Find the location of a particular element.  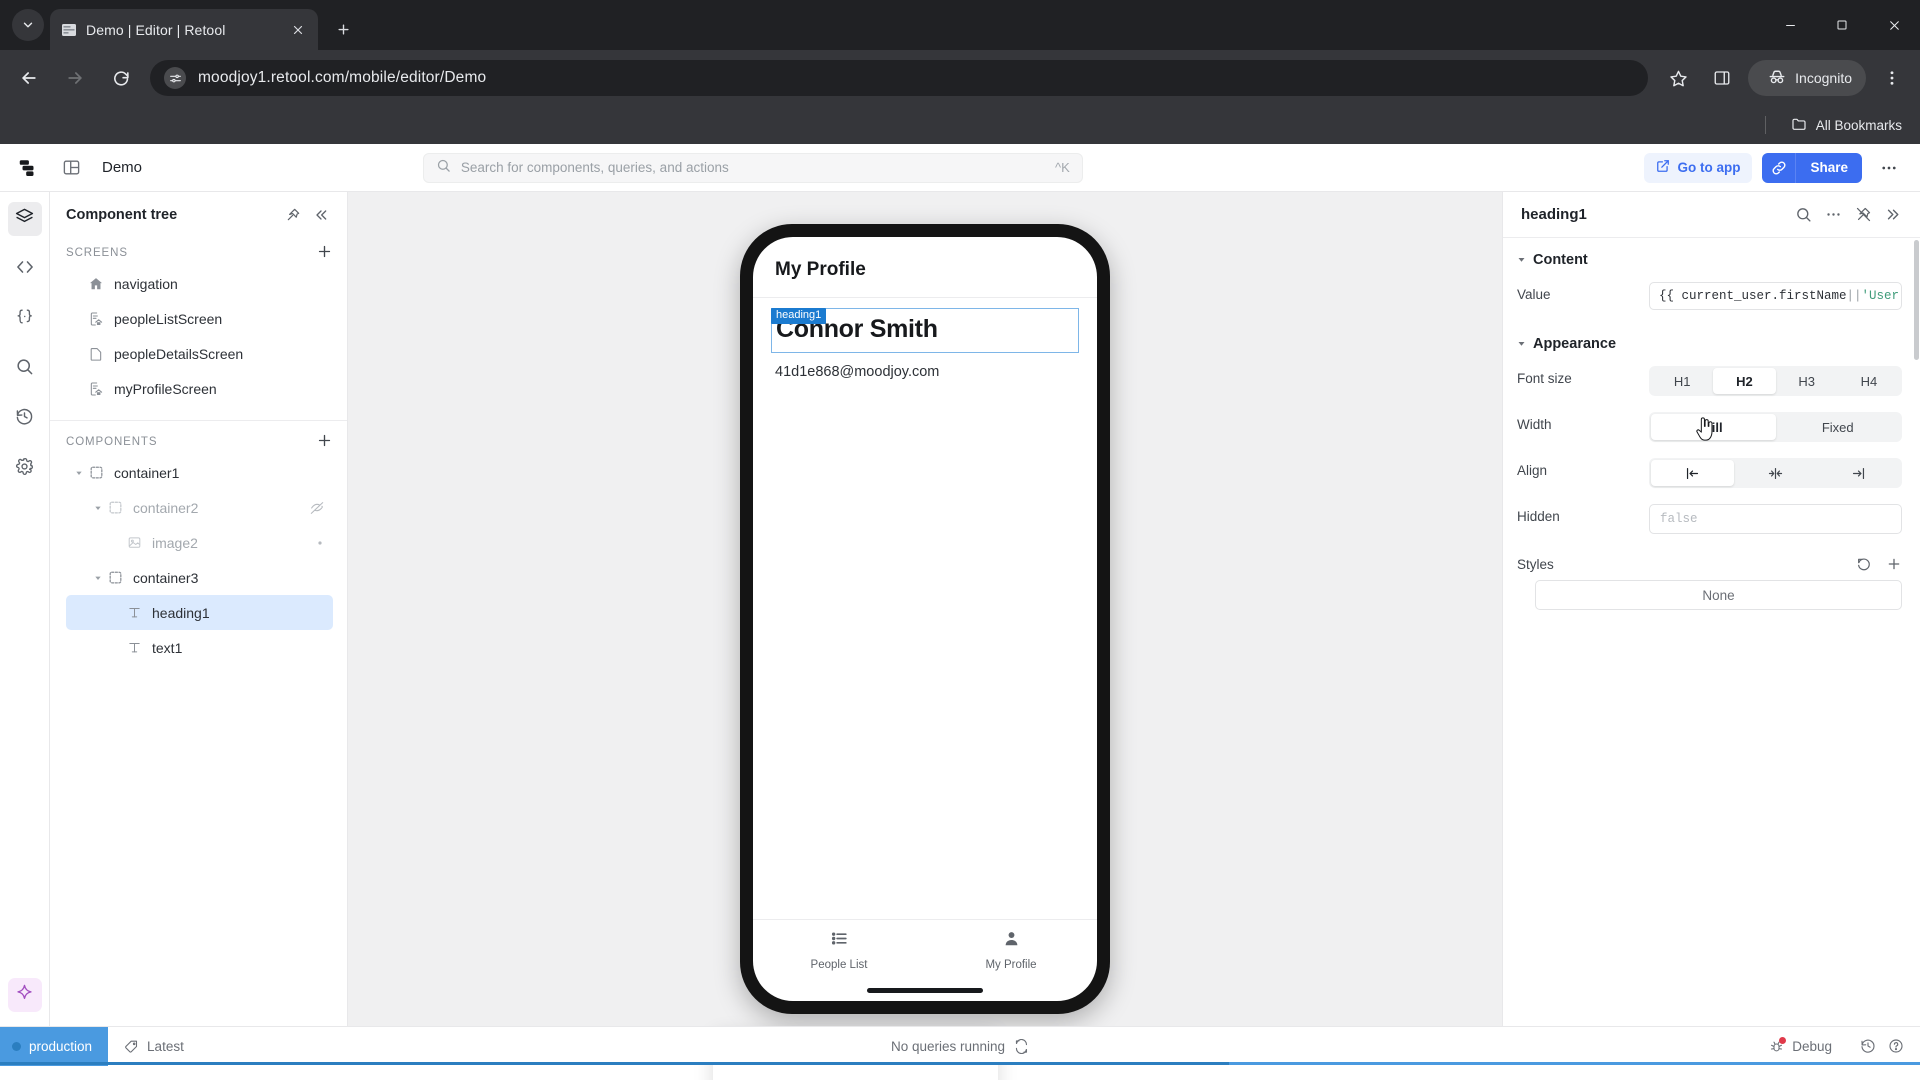

align-right-icon is located at coordinates (1858, 473).